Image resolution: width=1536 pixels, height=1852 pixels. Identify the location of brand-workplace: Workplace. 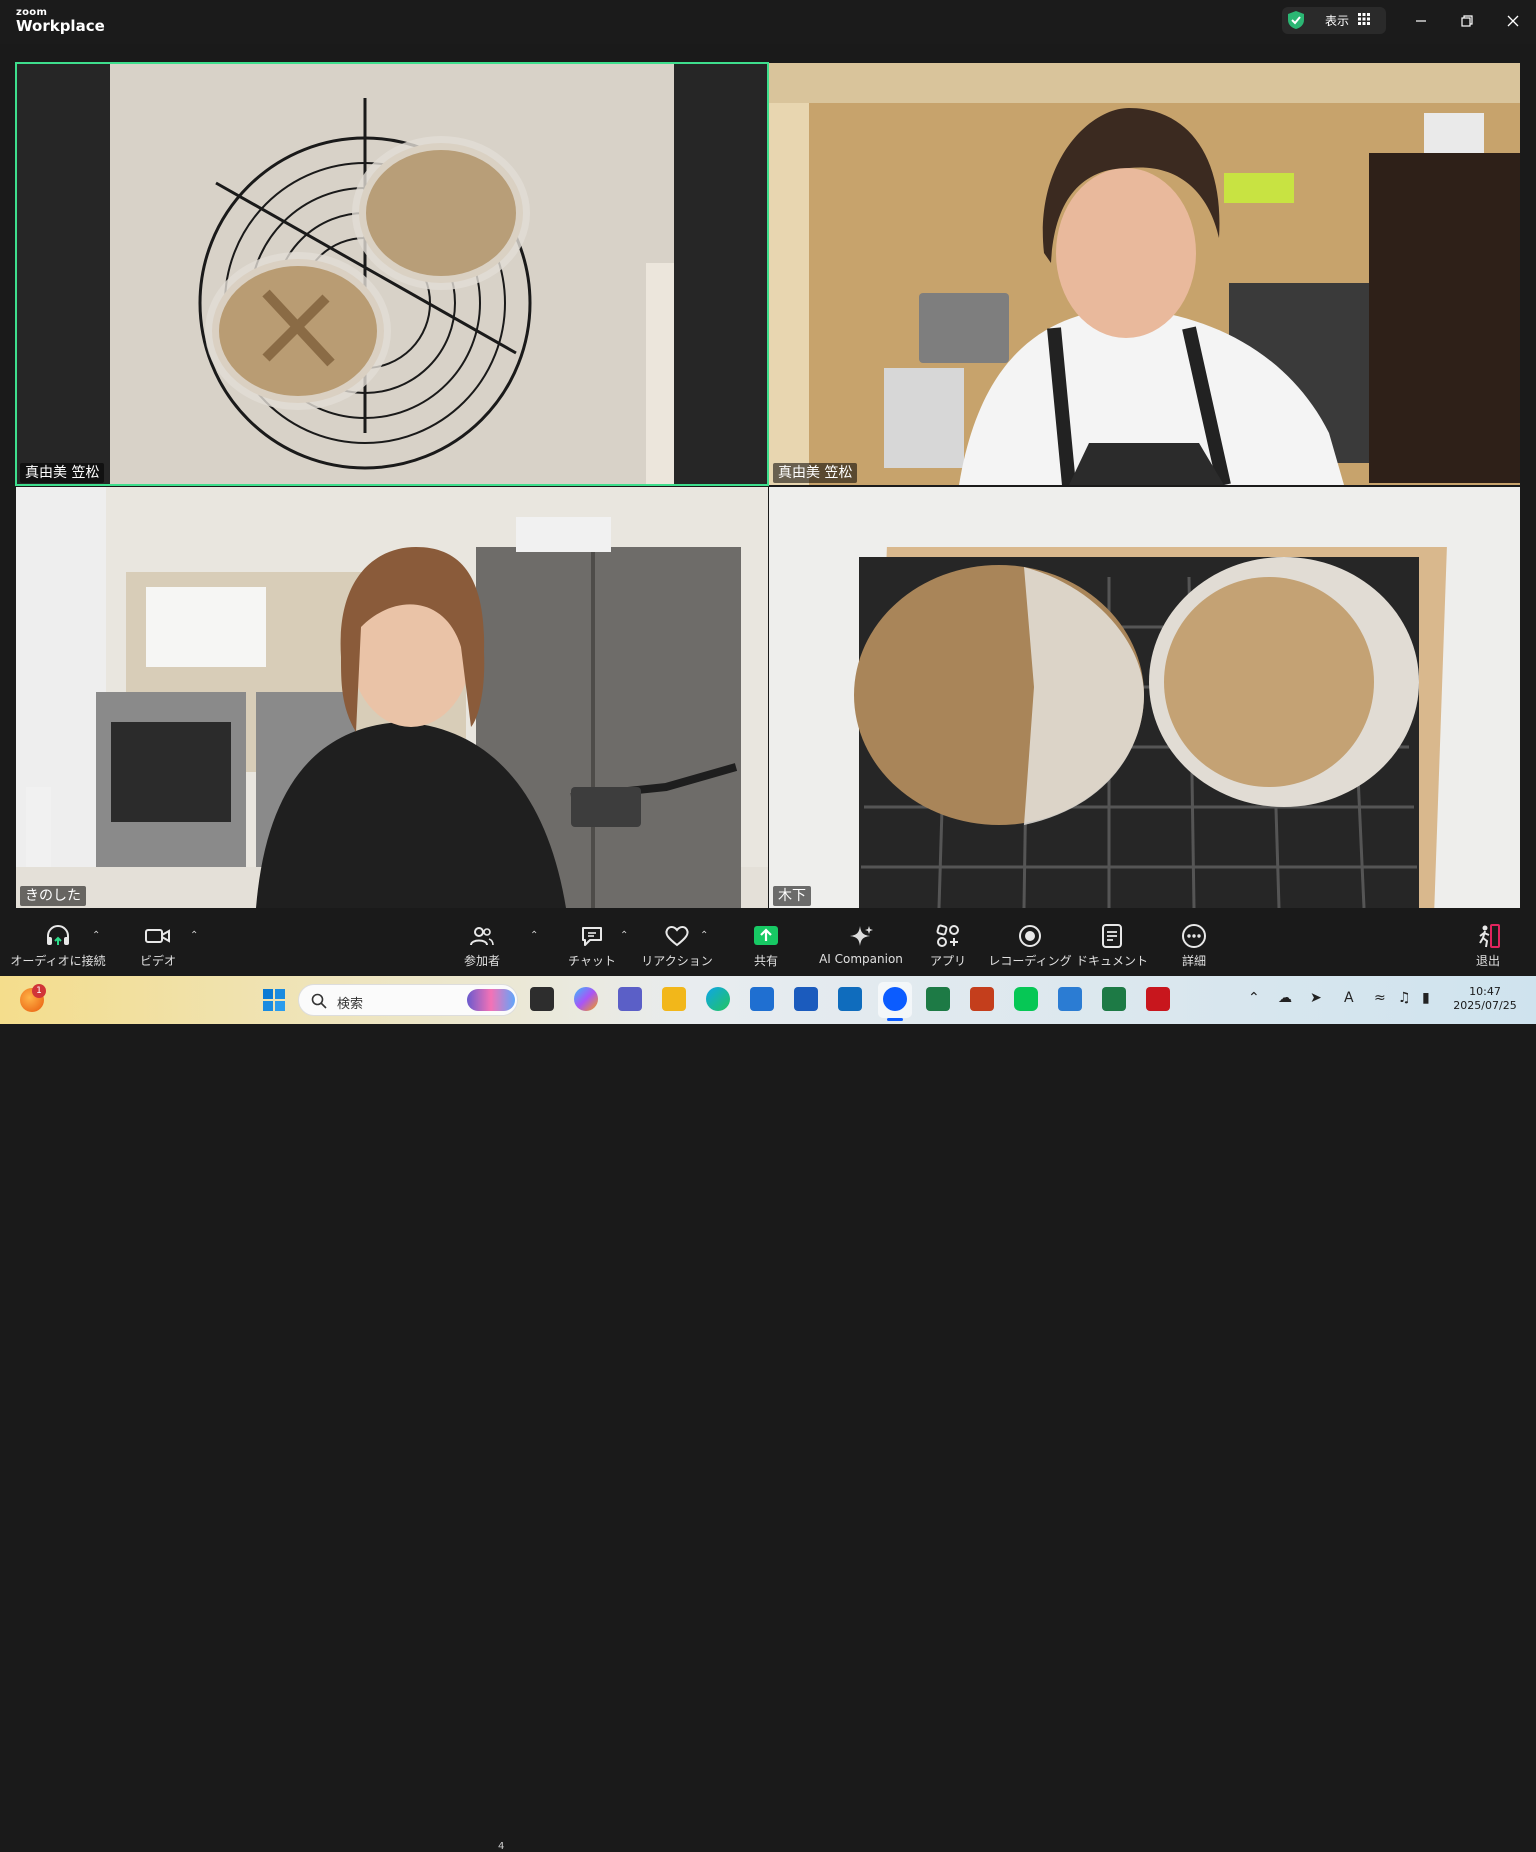
(60, 26).